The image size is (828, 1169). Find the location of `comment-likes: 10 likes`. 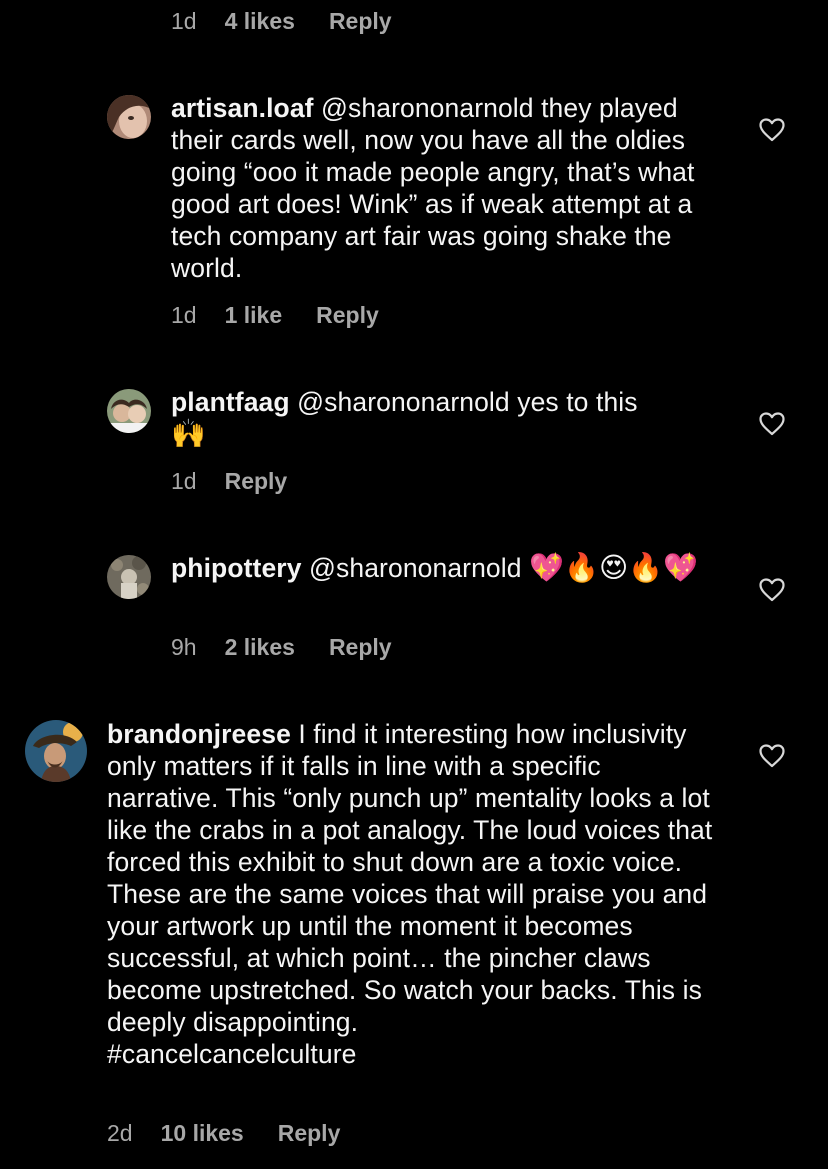

comment-likes: 10 likes is located at coordinates (202, 1133).